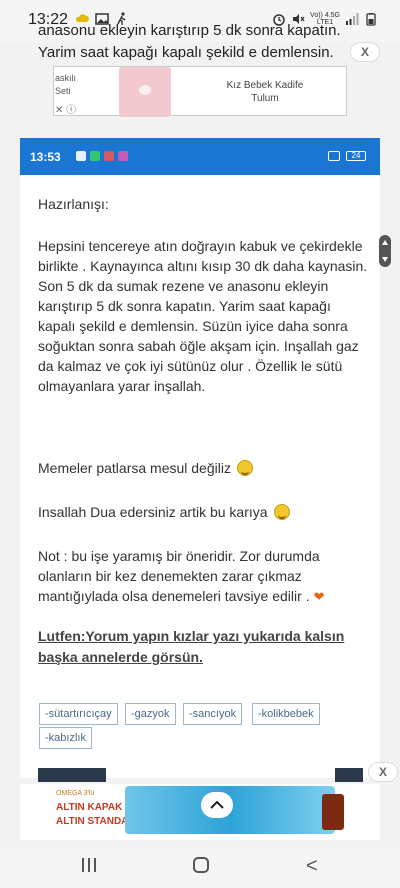  Describe the element at coordinates (65, 738) in the screenshot. I see `tag-chip: -kabızlık` at that location.